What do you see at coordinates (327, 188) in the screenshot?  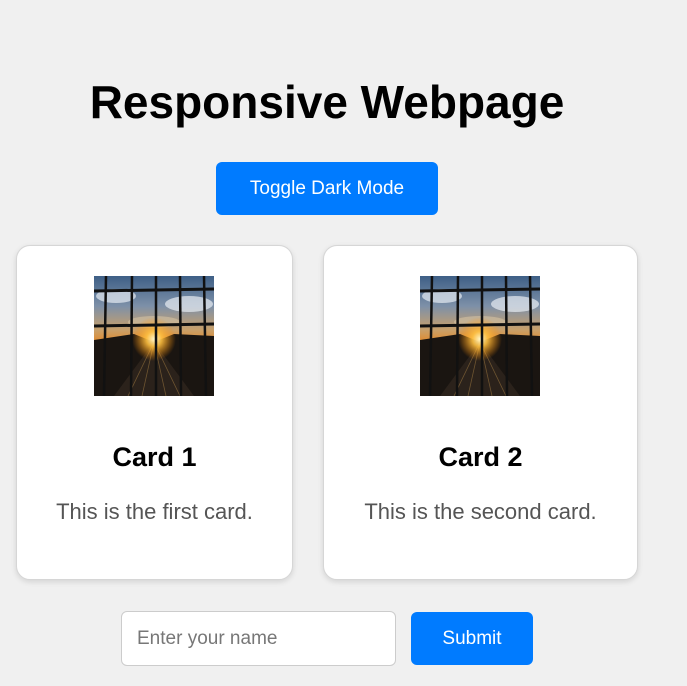 I see `toggle-dark-mode-button: Toggle Dark Mode` at bounding box center [327, 188].